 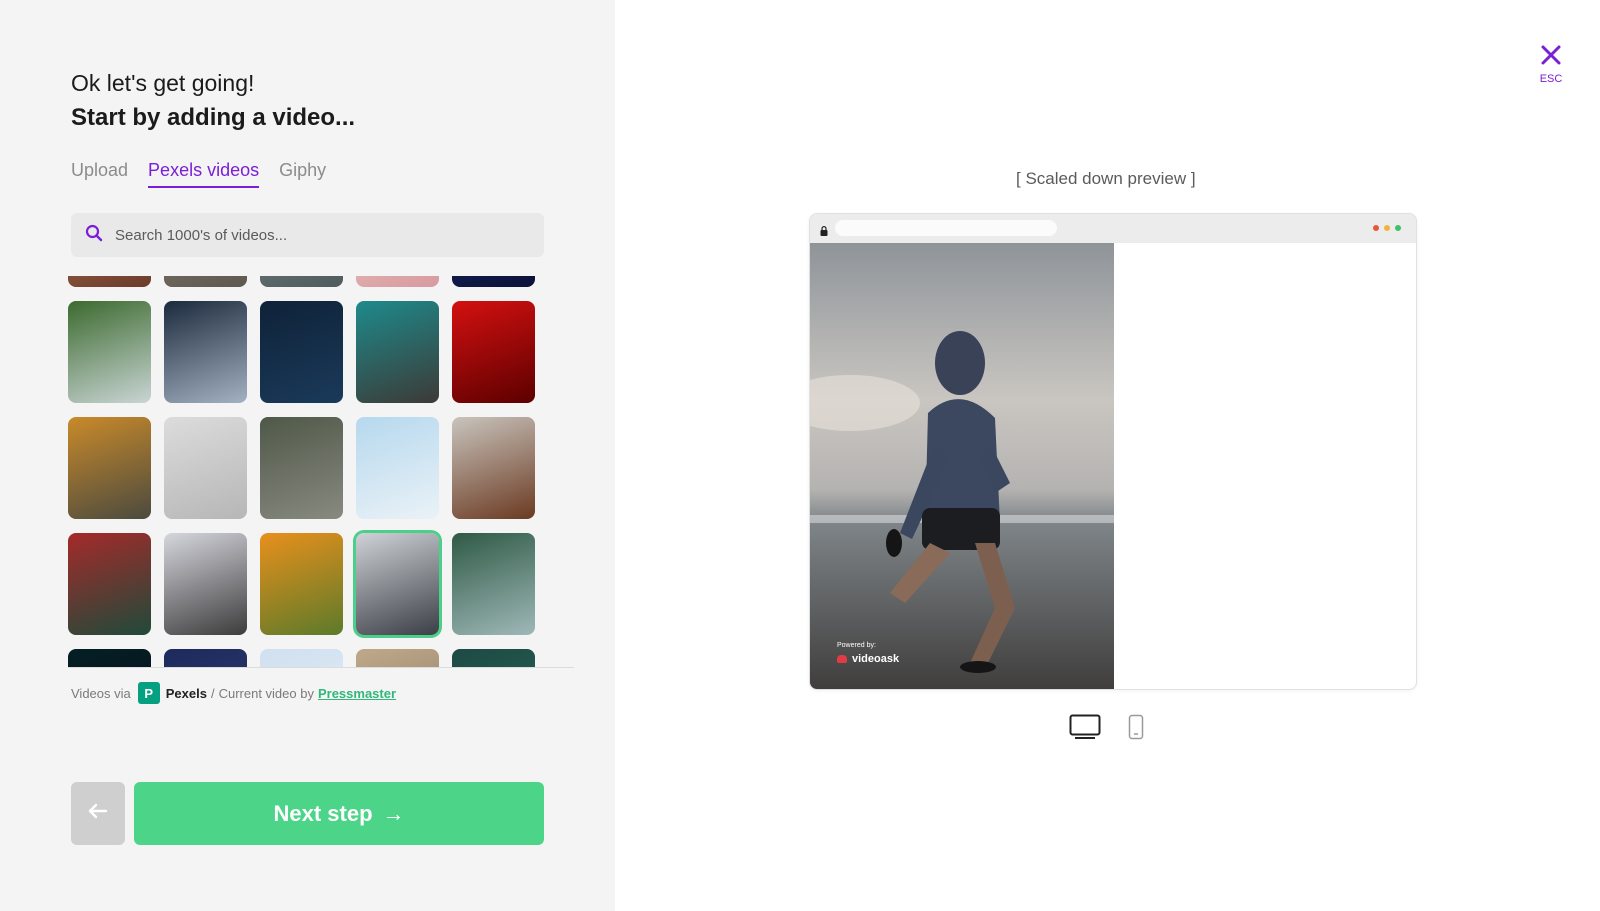 I want to click on back-button, so click(x=98, y=813).